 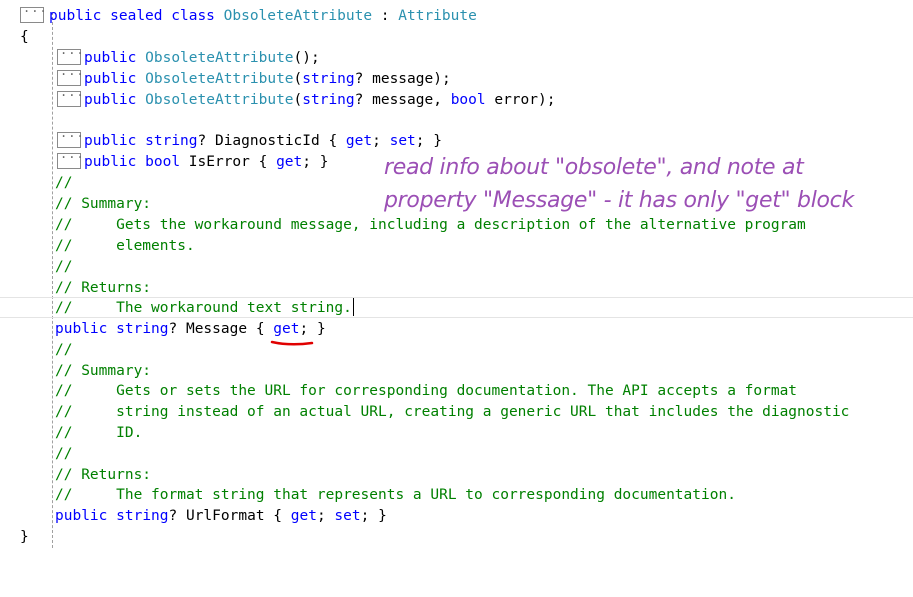 What do you see at coordinates (221, 329) in the screenshot?
I see `property-name: ? Message {` at bounding box center [221, 329].